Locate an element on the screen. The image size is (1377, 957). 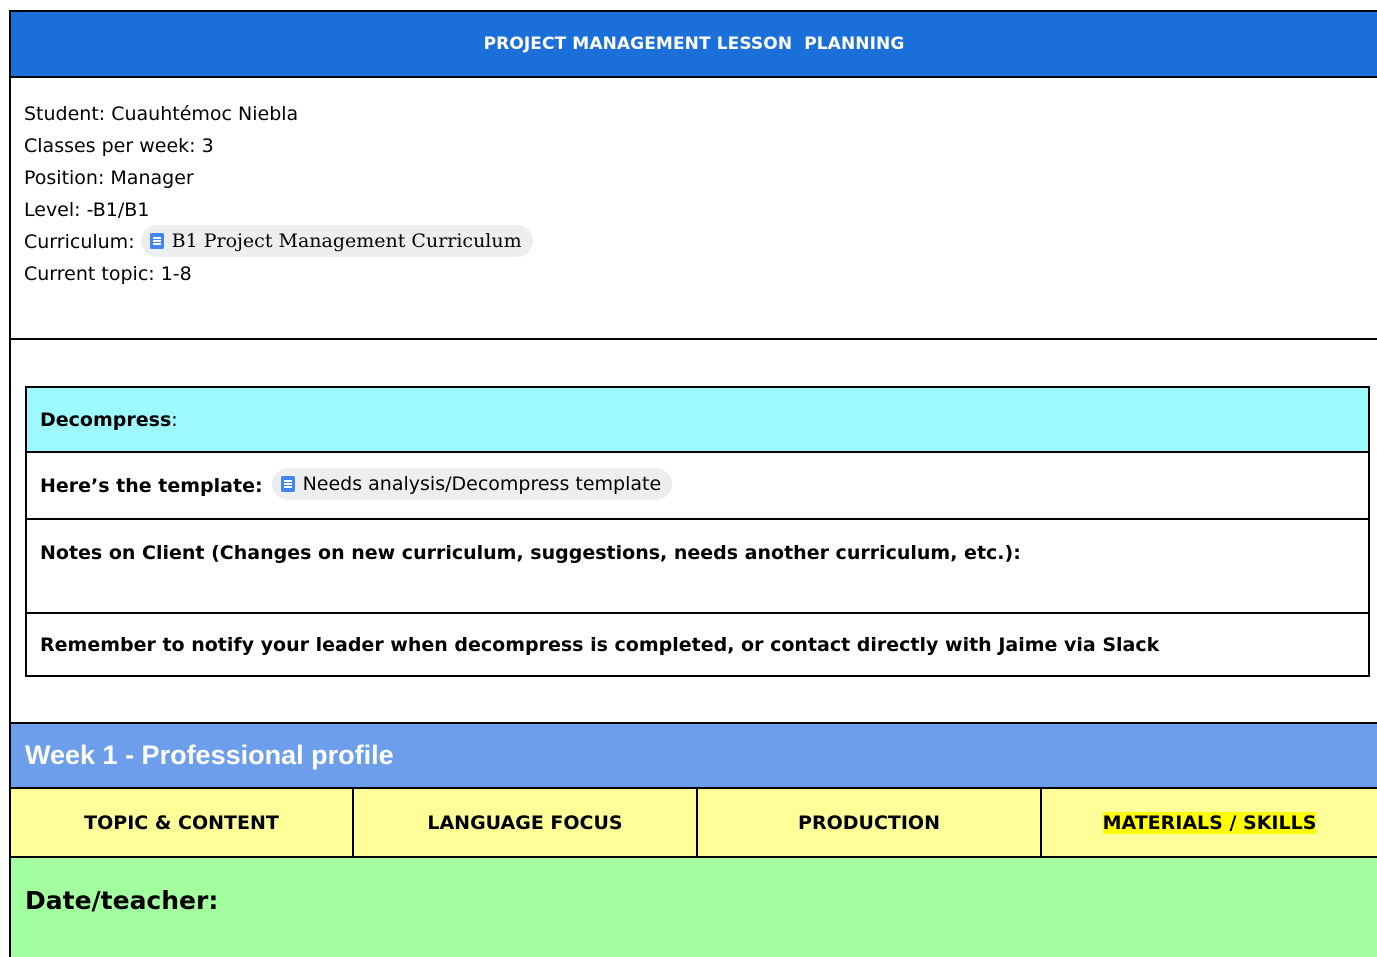
curriculum-link-text: B1 Project Management Curriculum is located at coordinates (346, 240).